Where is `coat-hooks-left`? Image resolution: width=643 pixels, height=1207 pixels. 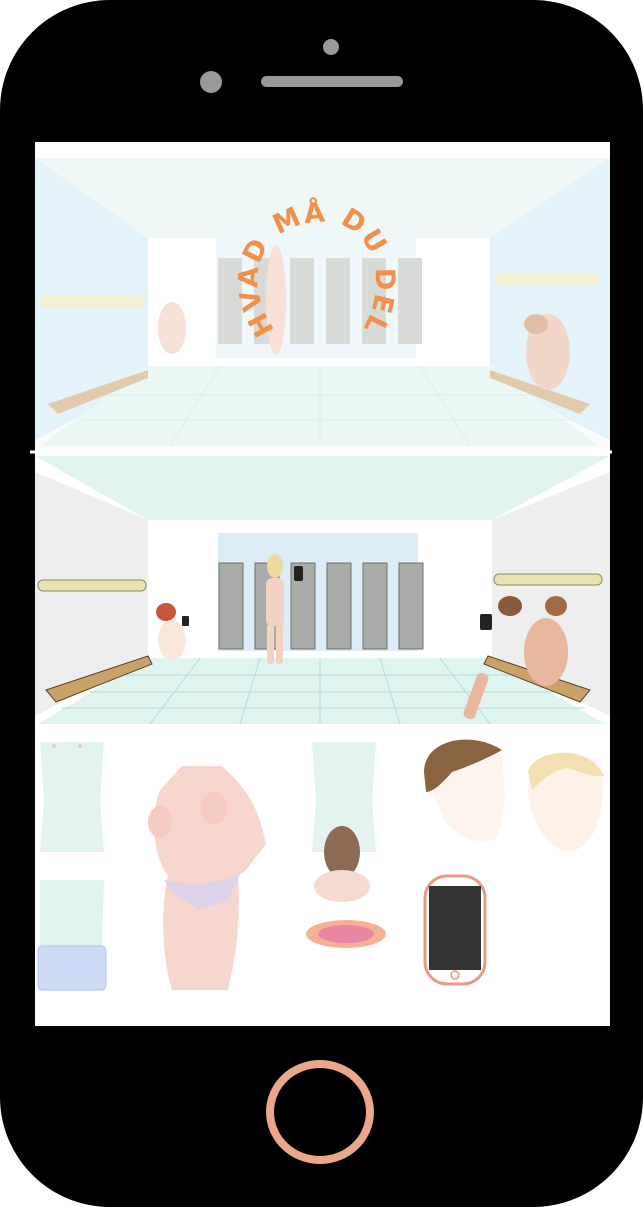 coat-hooks-left is located at coordinates (92, 585).